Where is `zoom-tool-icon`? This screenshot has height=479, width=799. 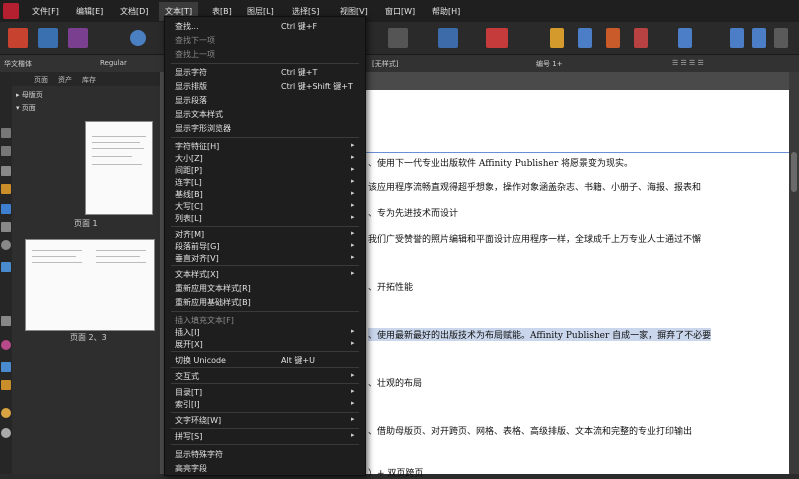
zoom-tool-icon is located at coordinates (6, 433).